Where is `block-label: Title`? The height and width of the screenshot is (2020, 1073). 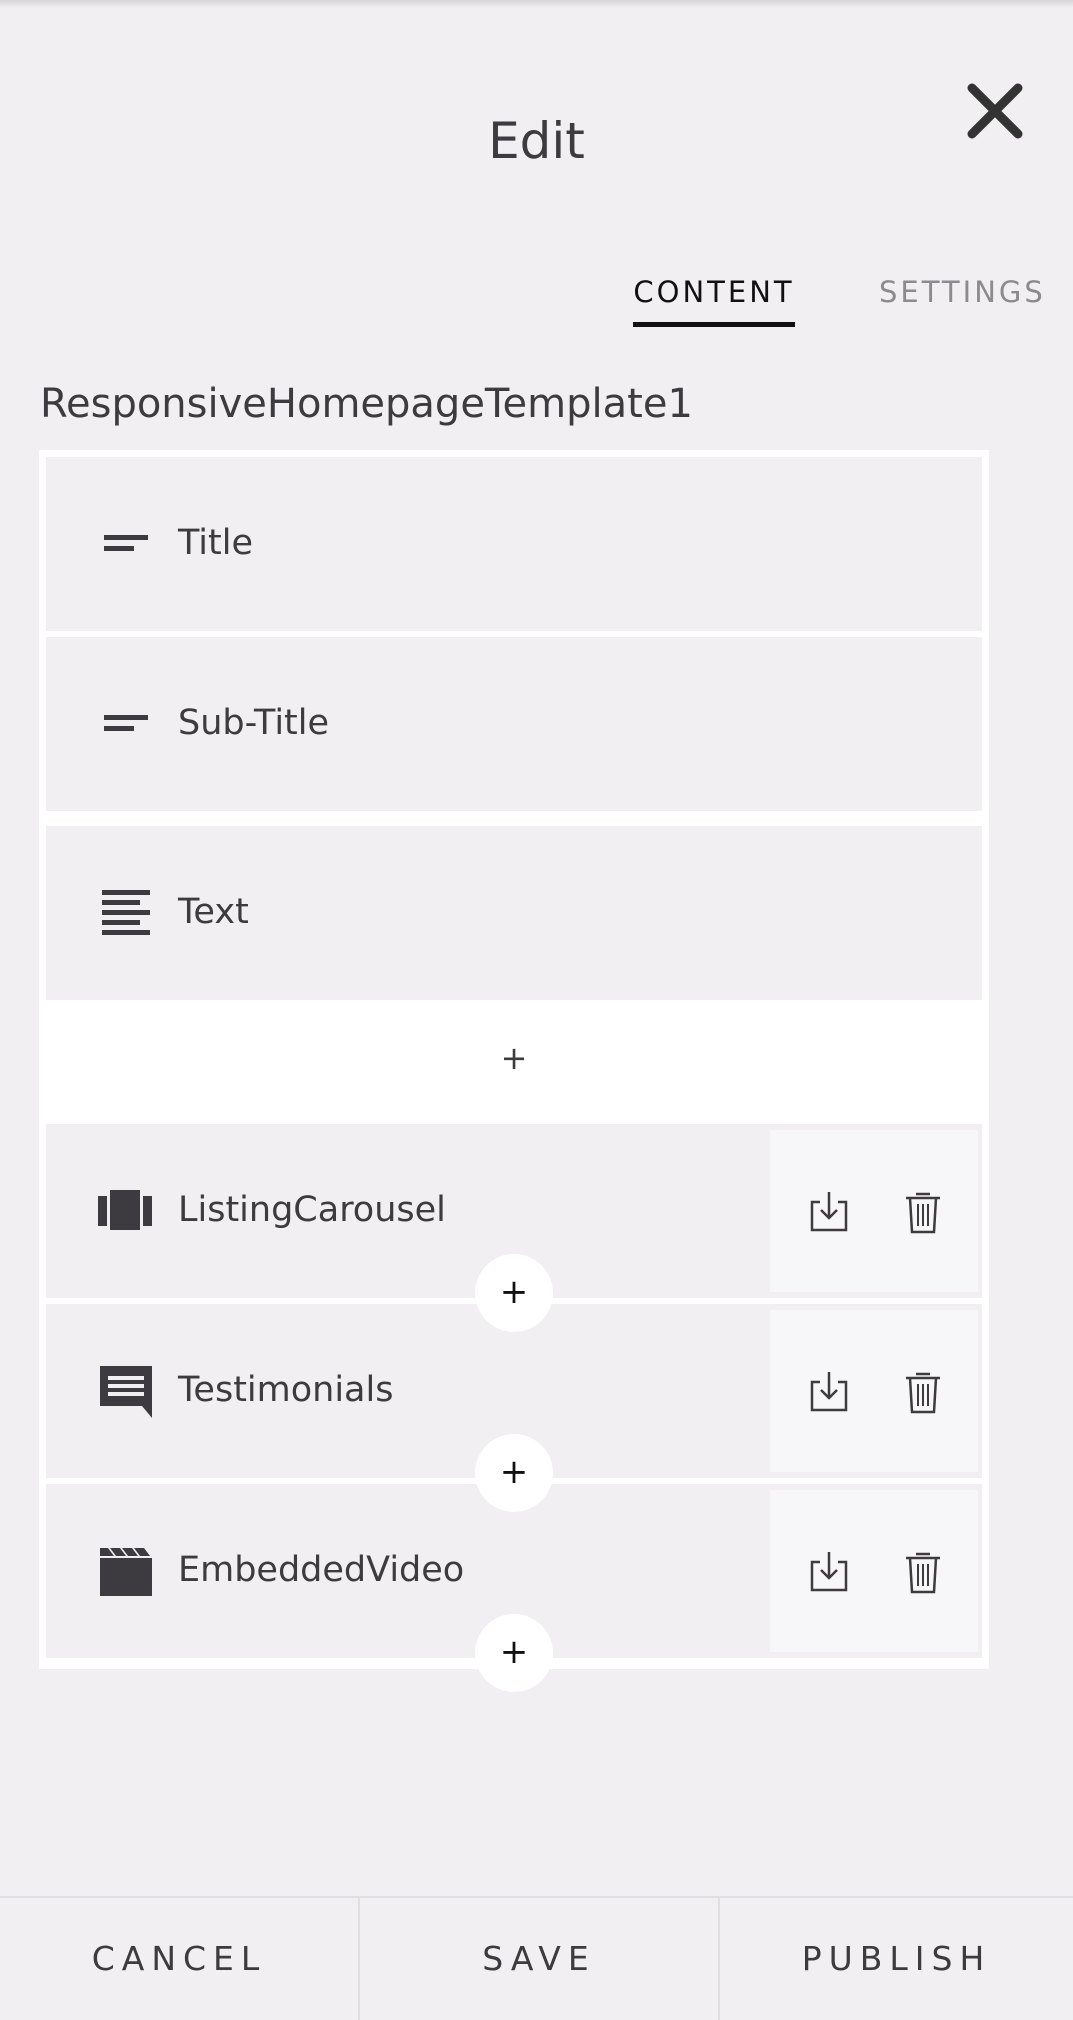
block-label: Title is located at coordinates (216, 543).